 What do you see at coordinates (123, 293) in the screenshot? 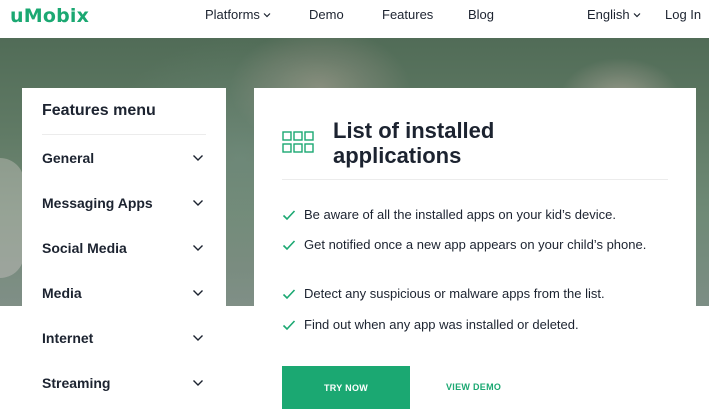
I see `sidebar-item-media: Media` at bounding box center [123, 293].